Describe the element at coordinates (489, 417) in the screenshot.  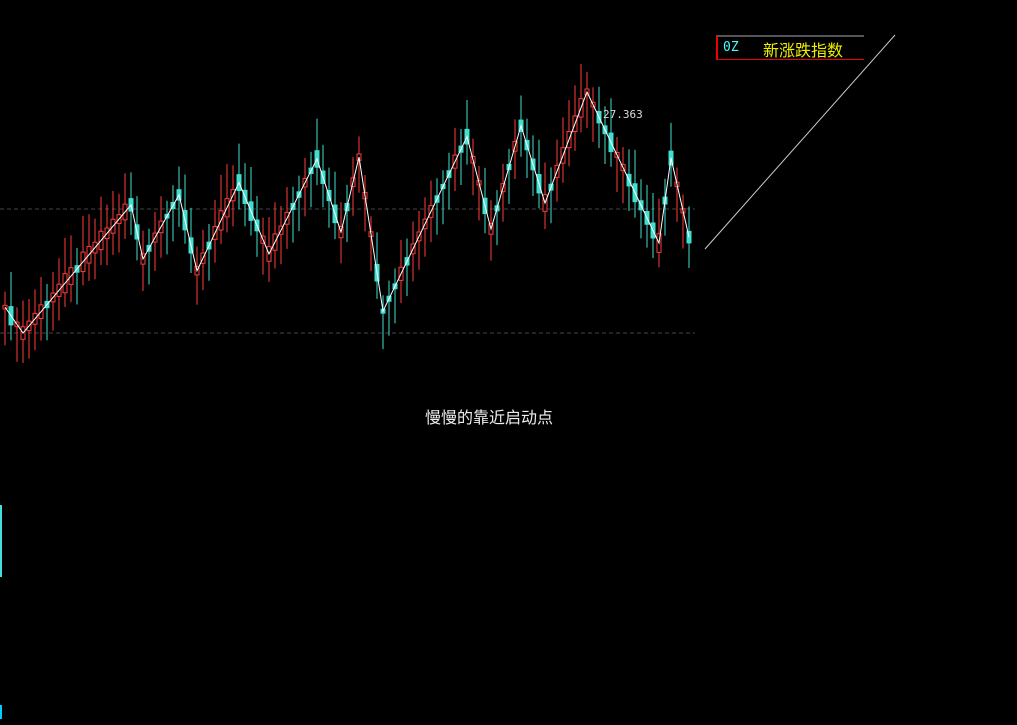
I see `annotation-text: 慢慢的靠近启动点` at that location.